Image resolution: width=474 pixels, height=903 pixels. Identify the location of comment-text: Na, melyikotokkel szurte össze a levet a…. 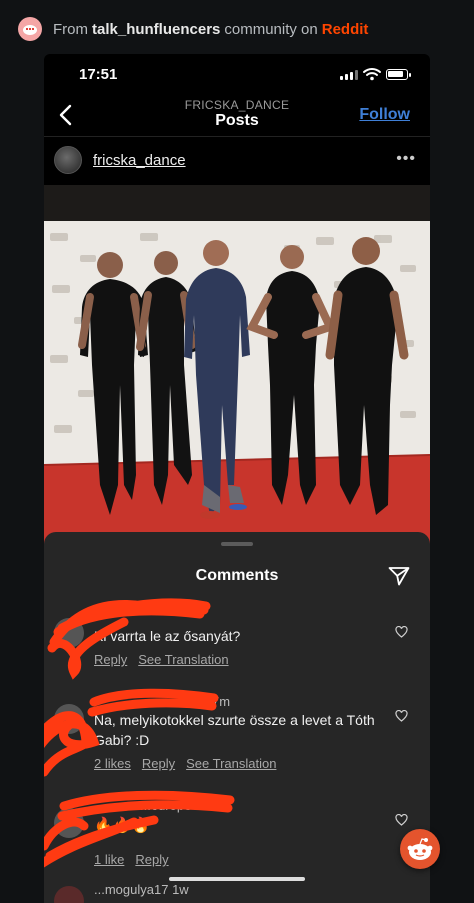
(234, 730).